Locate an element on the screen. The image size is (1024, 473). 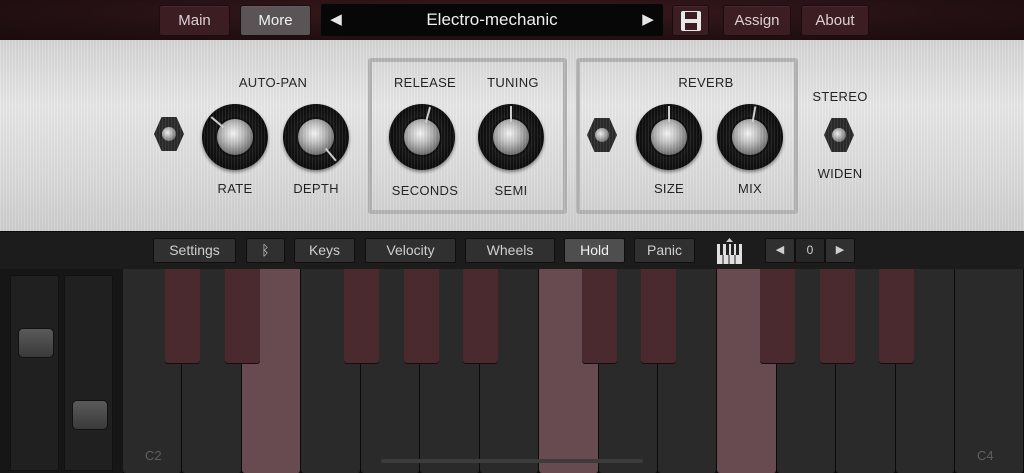
note-label-c4: C4 is located at coordinates (985, 455).